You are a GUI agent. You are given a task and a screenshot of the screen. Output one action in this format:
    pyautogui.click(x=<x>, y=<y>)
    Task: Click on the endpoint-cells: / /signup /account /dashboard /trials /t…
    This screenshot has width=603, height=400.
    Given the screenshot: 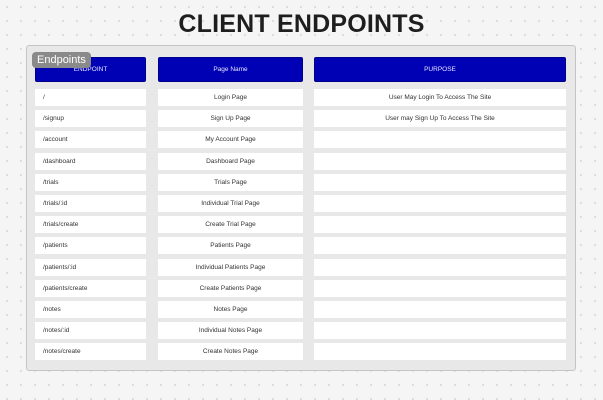 What is the action you would take?
    pyautogui.click(x=90, y=225)
    